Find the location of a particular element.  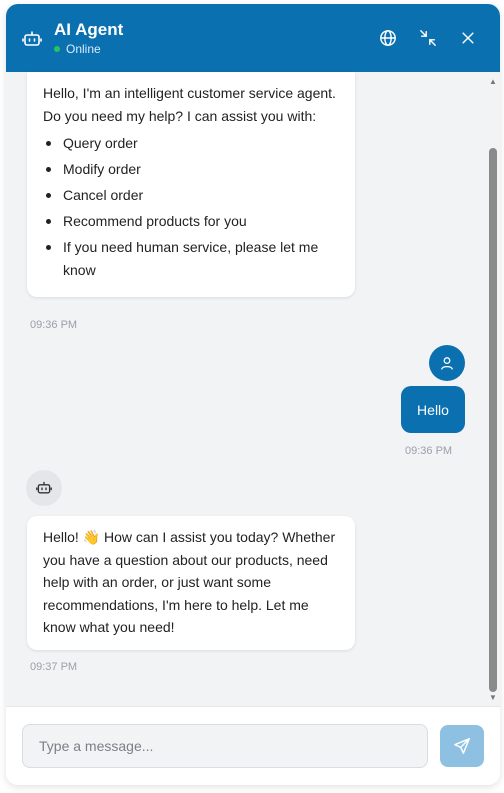

minimize-button is located at coordinates (428, 38).